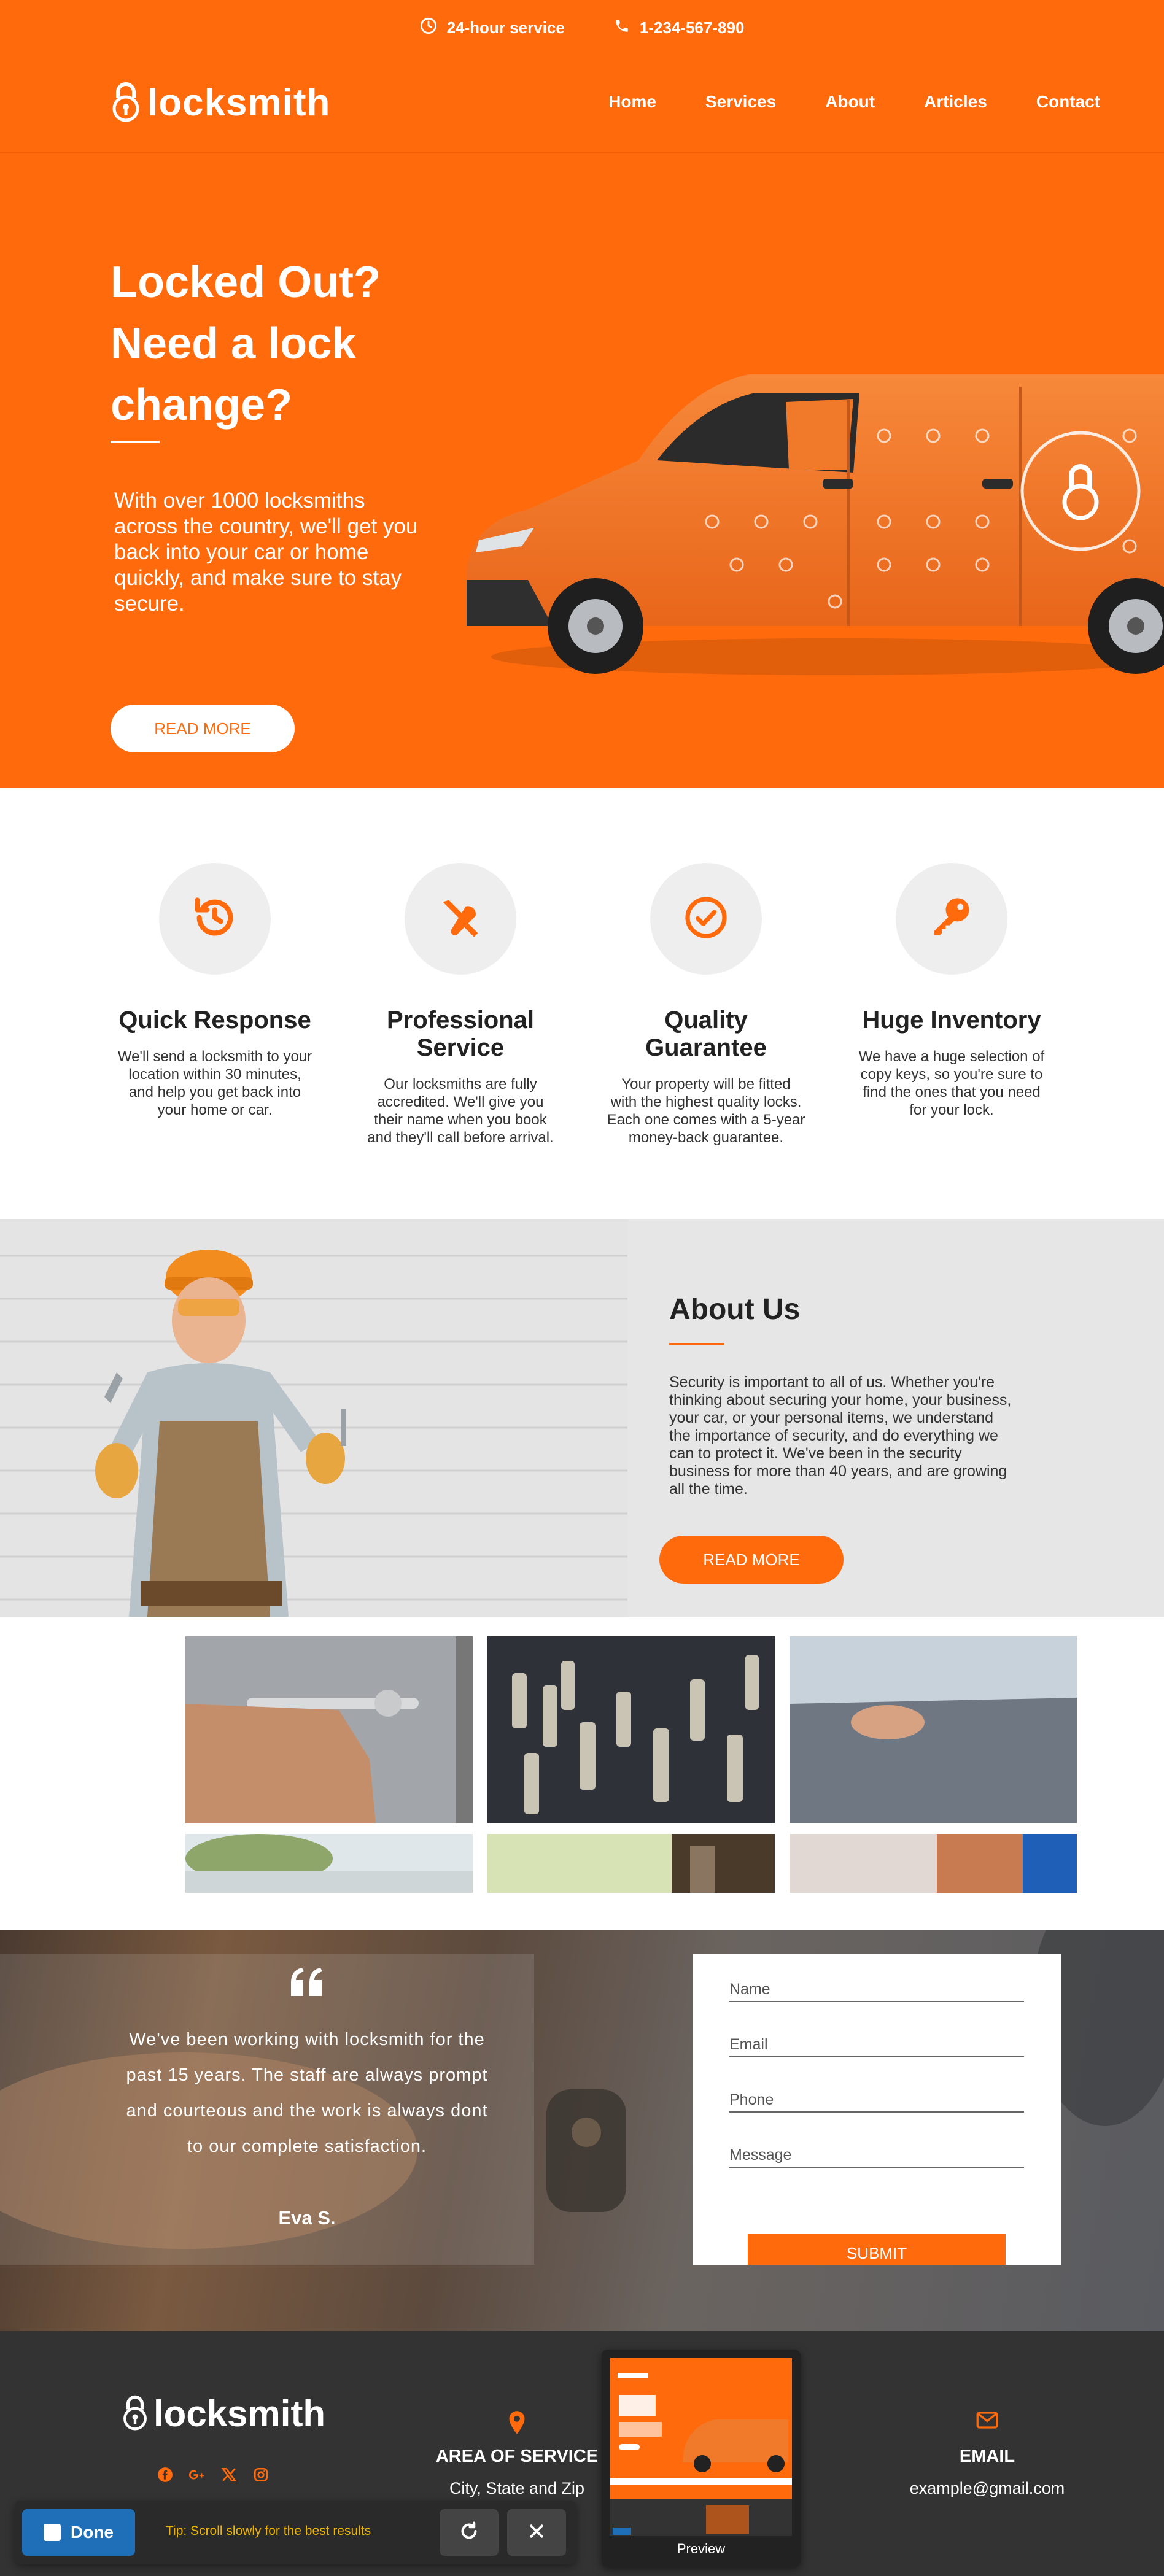 The height and width of the screenshot is (2576, 1164). I want to click on gallery-door-handle-image, so click(329, 1729).